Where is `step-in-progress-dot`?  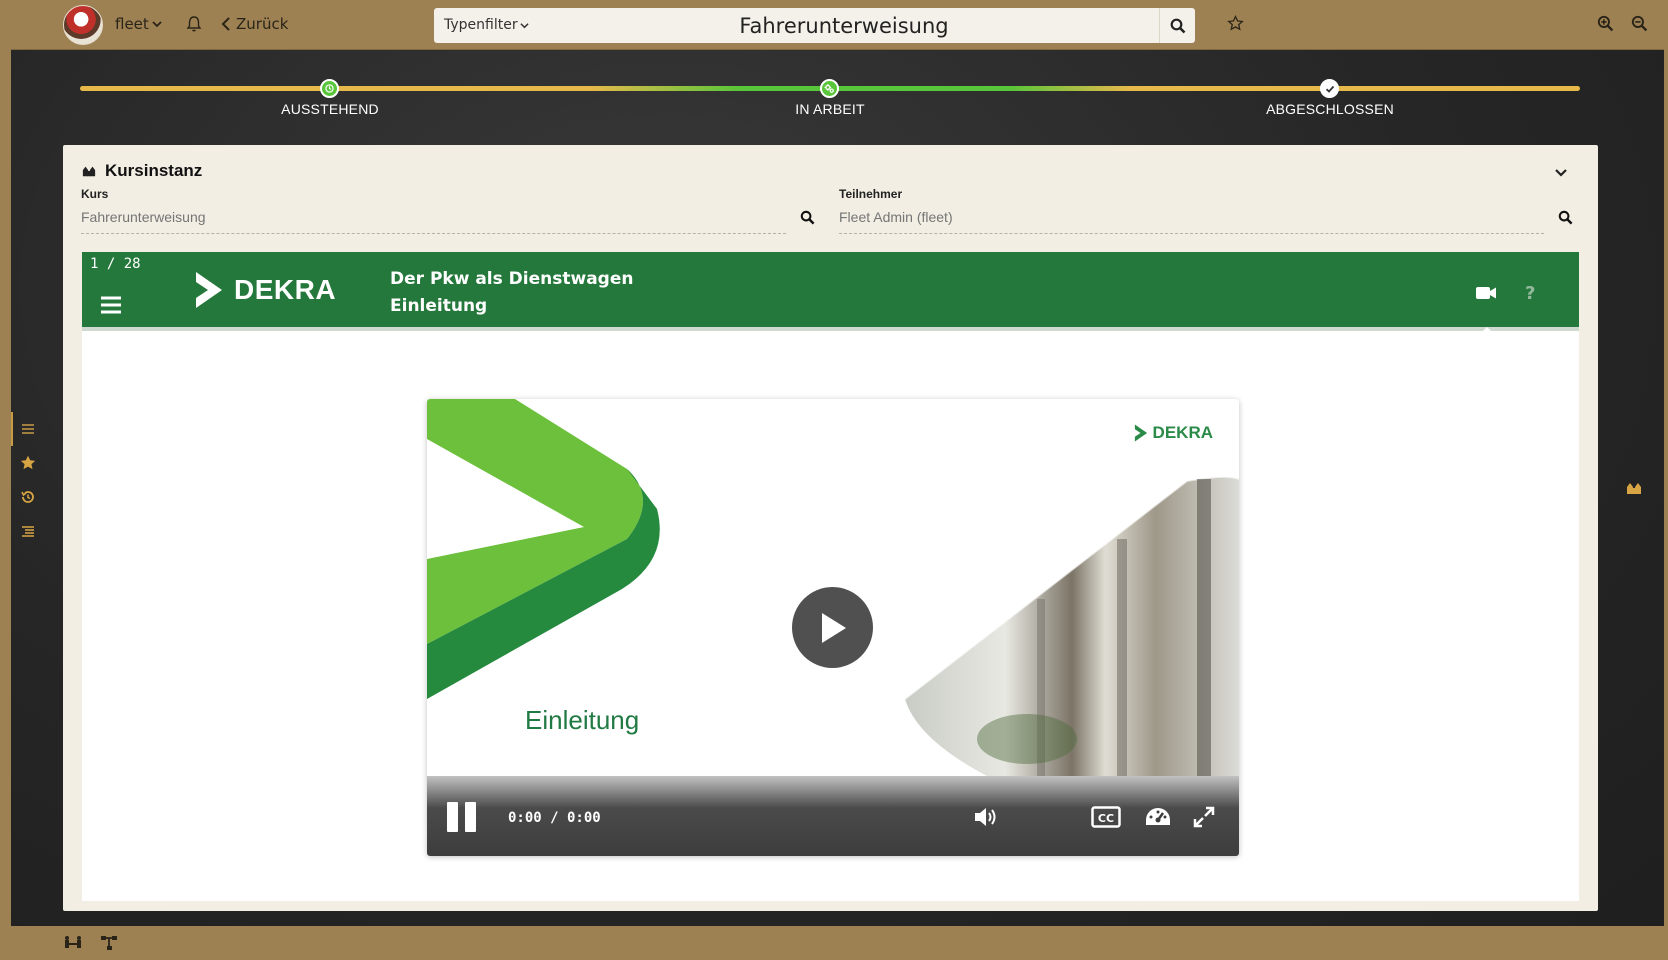 step-in-progress-dot is located at coordinates (829, 88).